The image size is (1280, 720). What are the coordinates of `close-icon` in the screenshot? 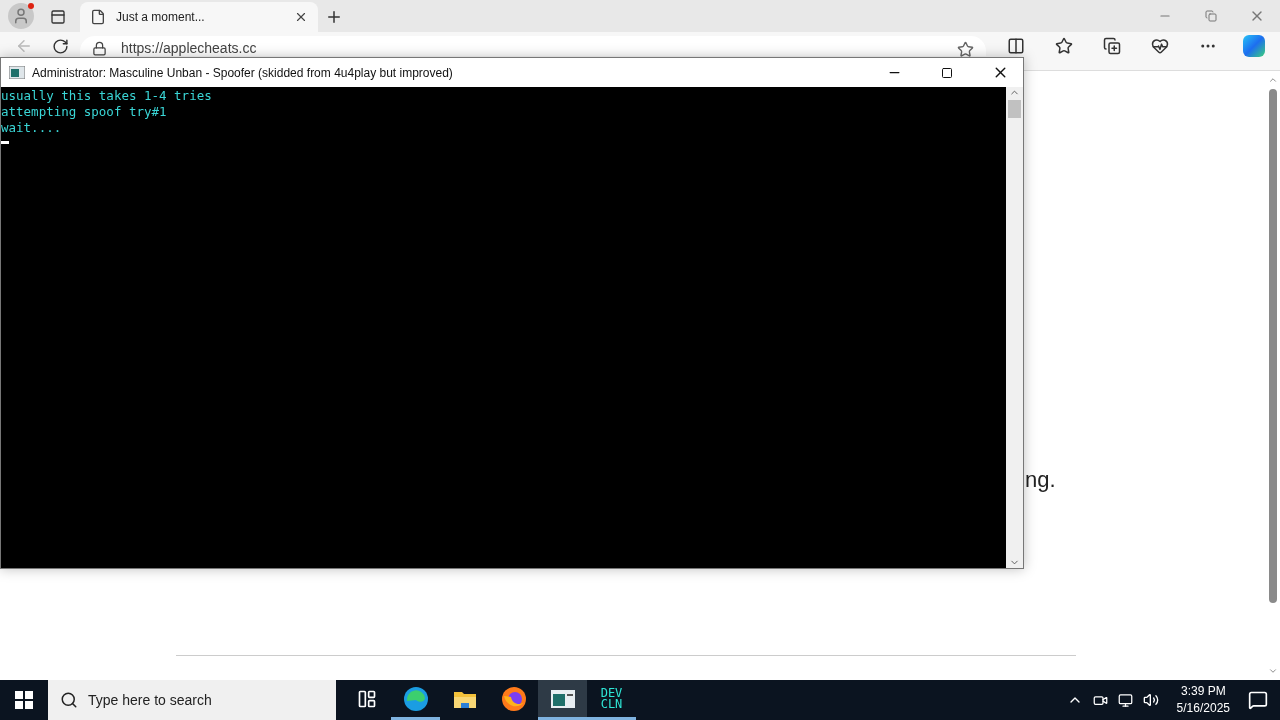 It's located at (301, 17).